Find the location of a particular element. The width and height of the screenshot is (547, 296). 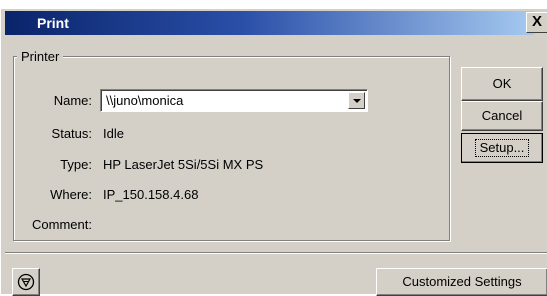

title-bar: Print X is located at coordinates (276, 23).